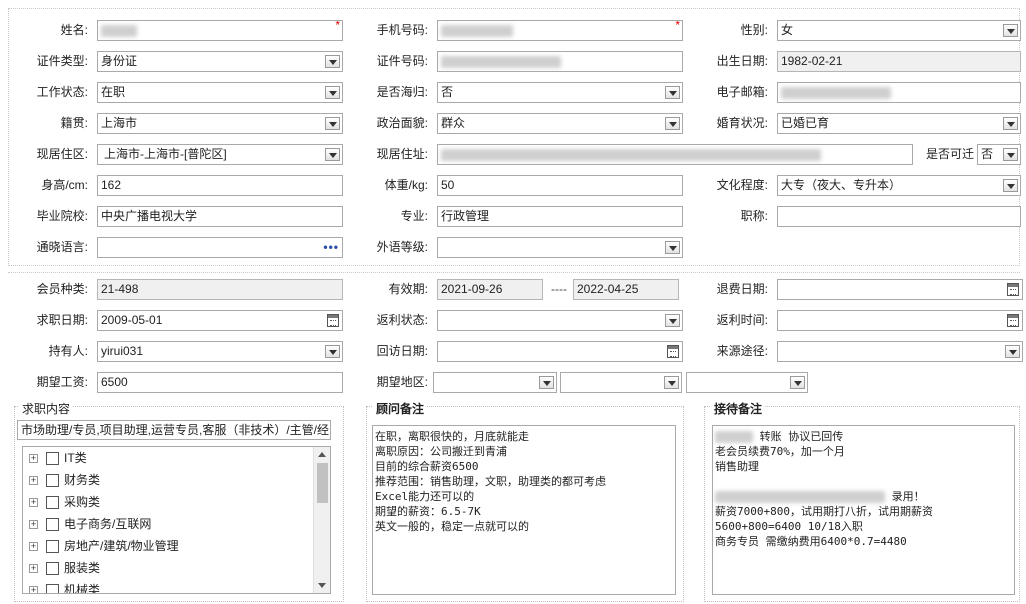 The height and width of the screenshot is (604, 1026). I want to click on title-field, so click(899, 216).